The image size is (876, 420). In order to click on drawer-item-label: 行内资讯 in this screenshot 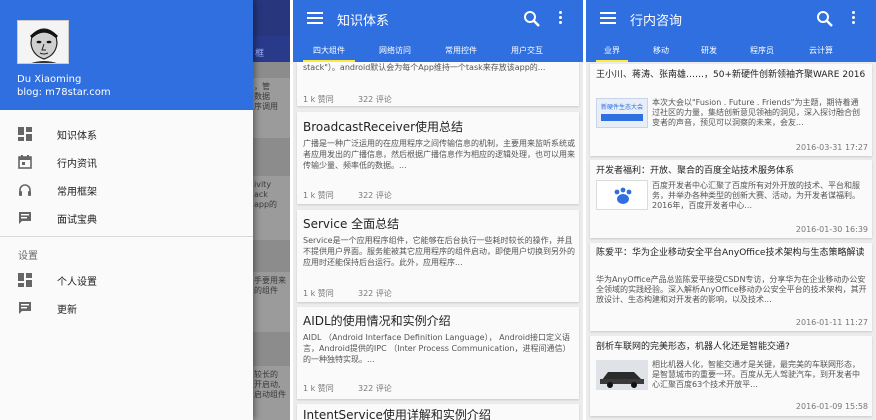, I will do `click(77, 164)`.